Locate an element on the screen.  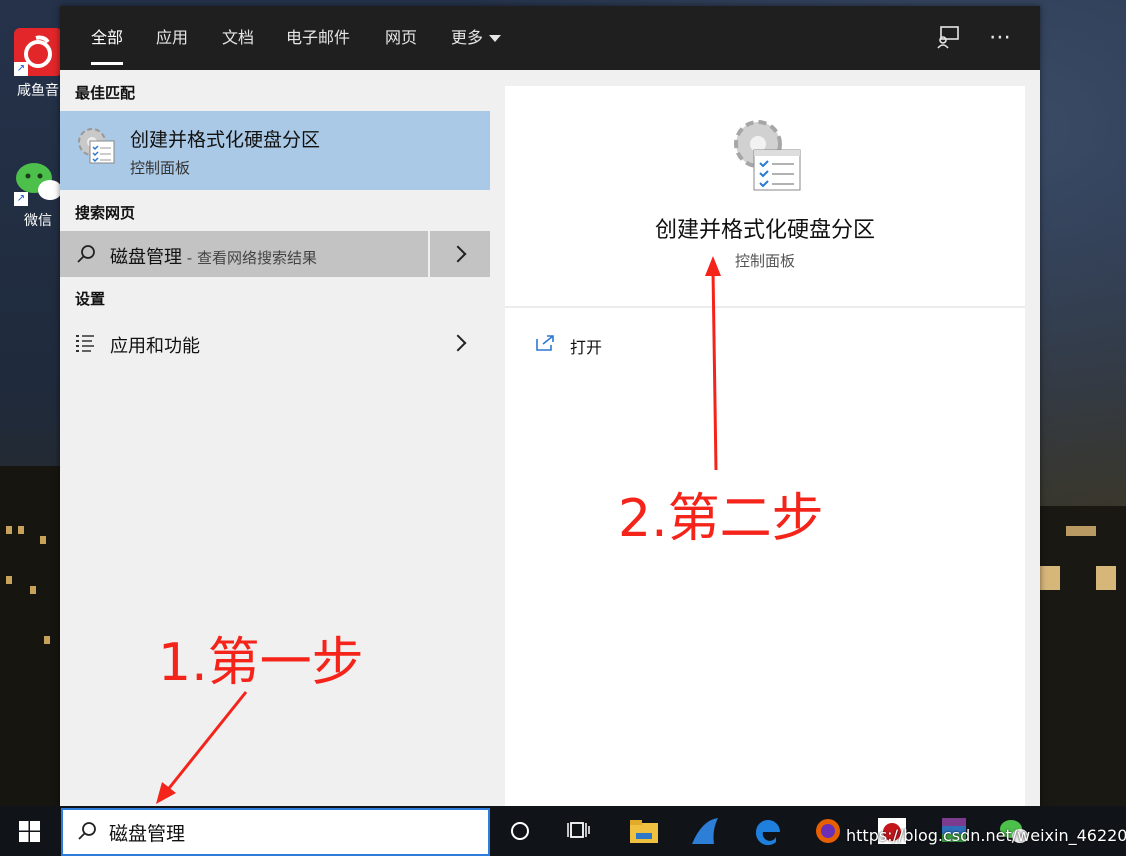
cortana-icon is located at coordinates (522, 831).